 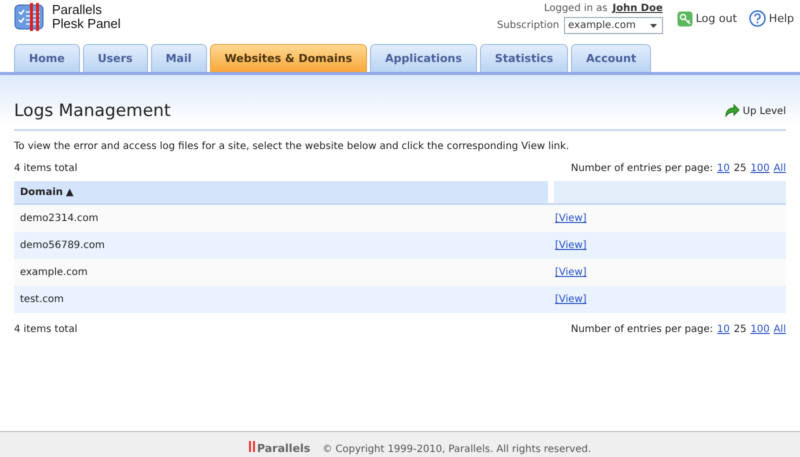 I want to click on nav-tab: Applications, so click(x=423, y=58).